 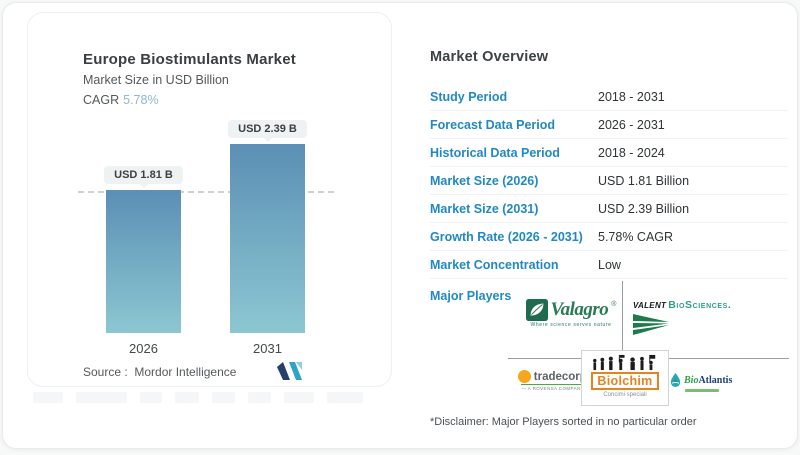 What do you see at coordinates (289, 371) in the screenshot?
I see `mordor-intelligence-logo-icon` at bounding box center [289, 371].